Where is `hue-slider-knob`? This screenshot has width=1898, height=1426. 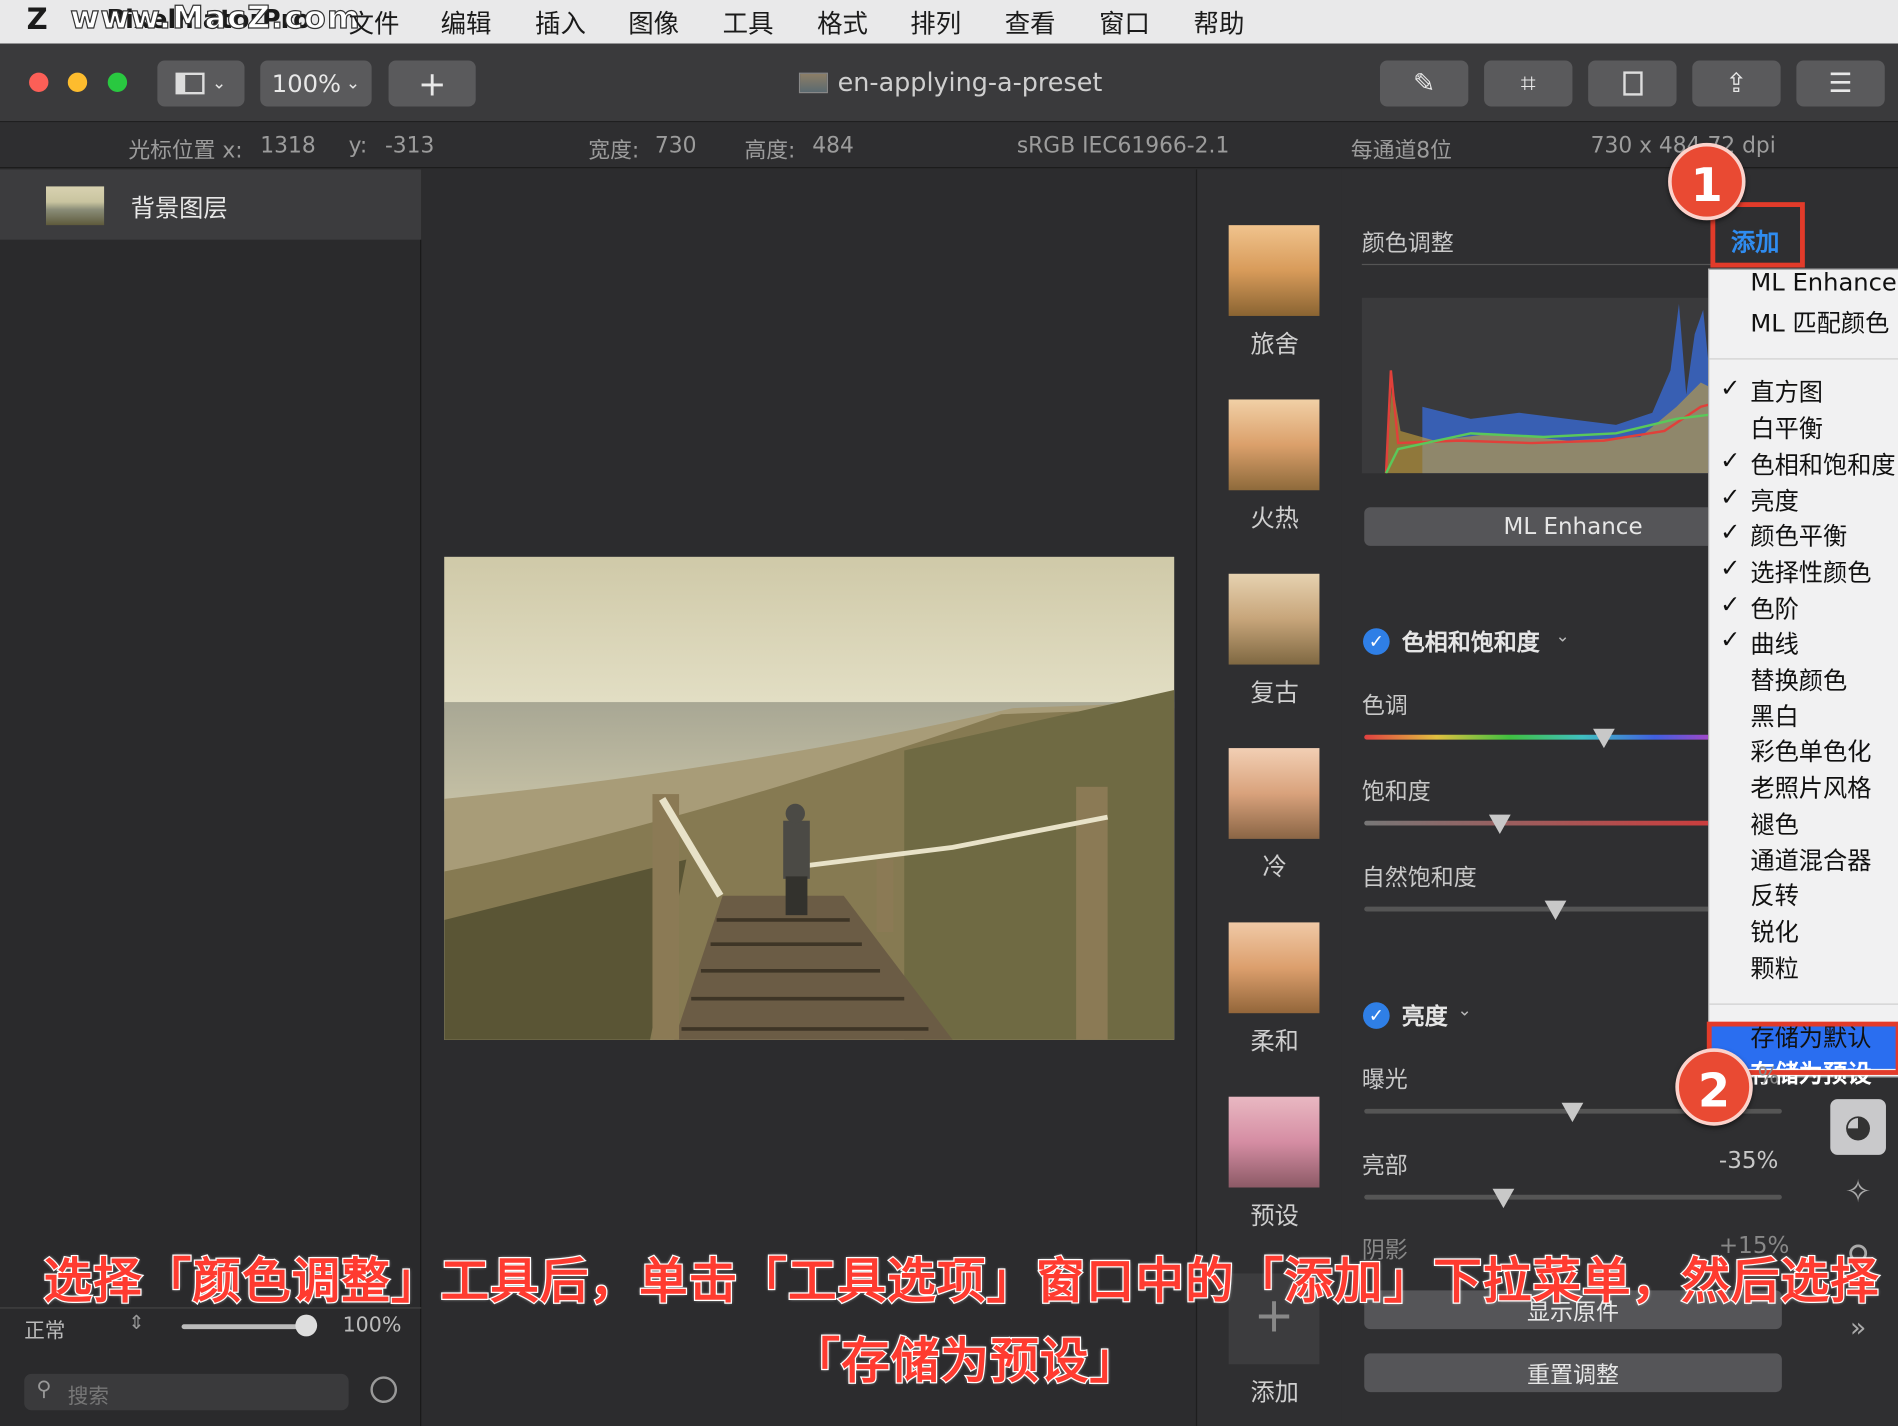
hue-slider-knob is located at coordinates (1604, 738).